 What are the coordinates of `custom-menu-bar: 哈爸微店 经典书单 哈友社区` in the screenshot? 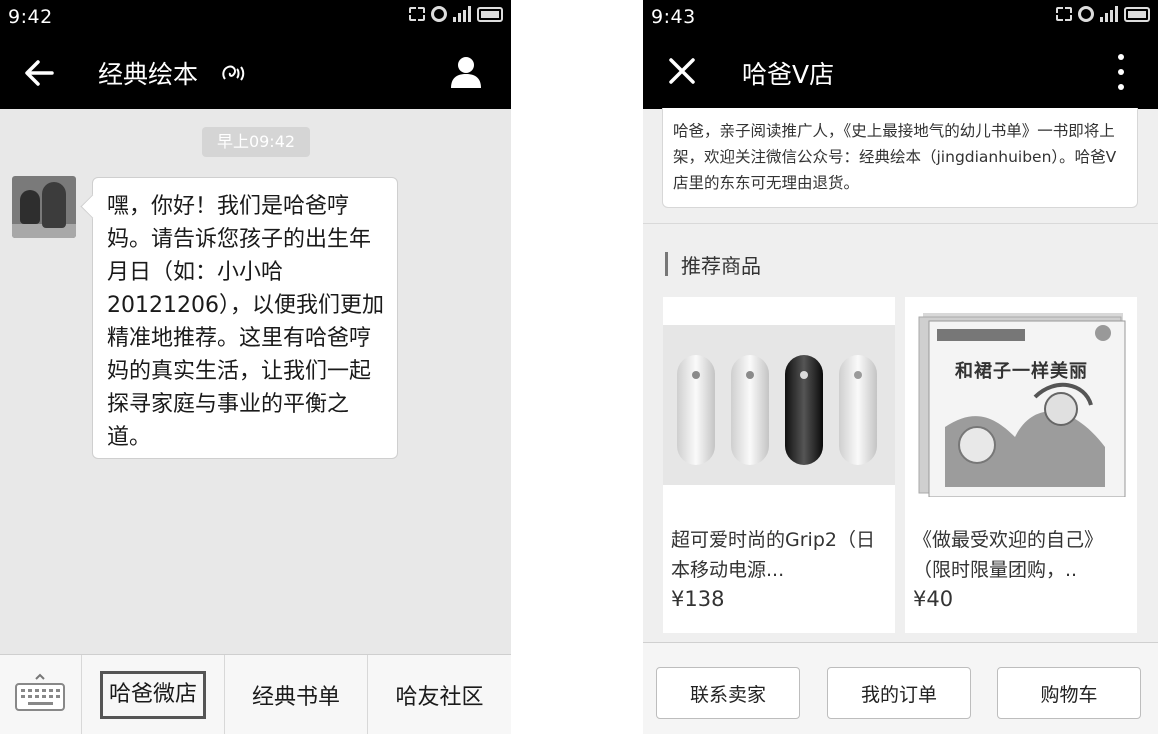 It's located at (255, 694).